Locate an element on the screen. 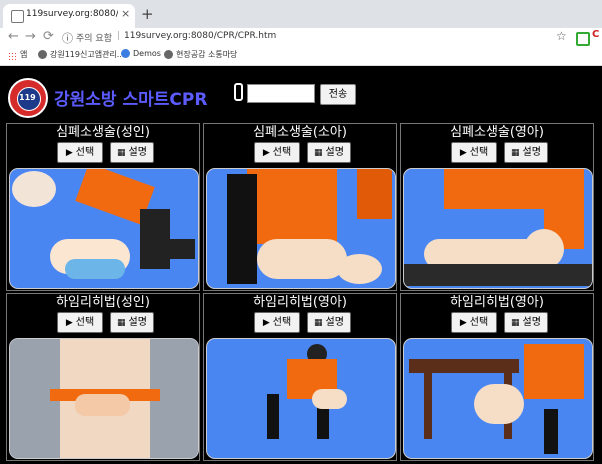  app-title: 강원소방 스마트CPR is located at coordinates (131, 100).